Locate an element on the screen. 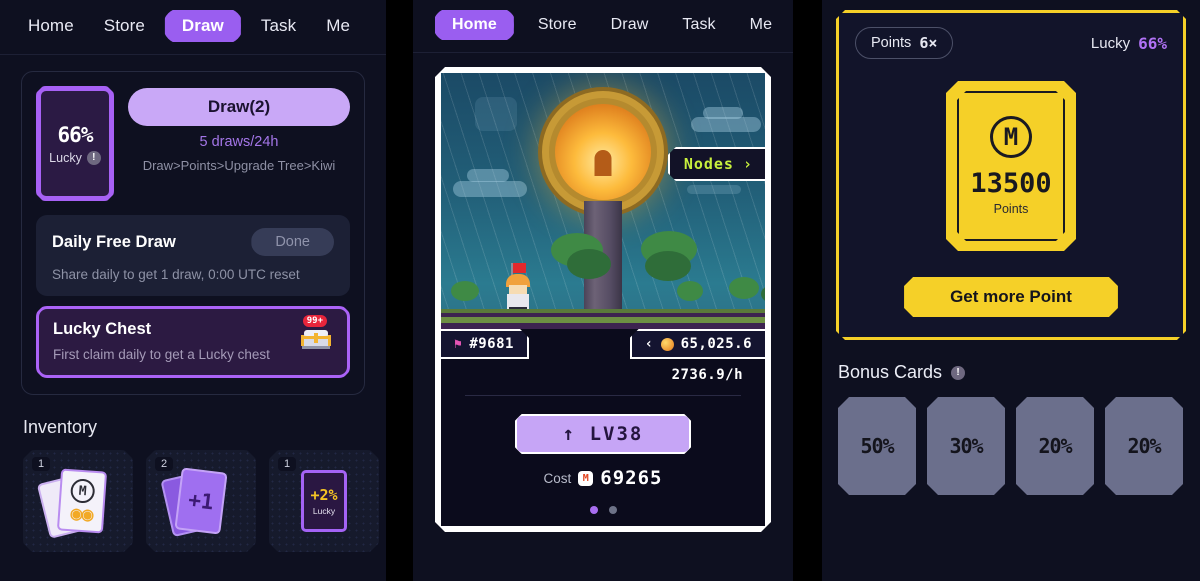  inventory-slot-lucky-card: 1 +2% Lucky is located at coordinates (324, 501).